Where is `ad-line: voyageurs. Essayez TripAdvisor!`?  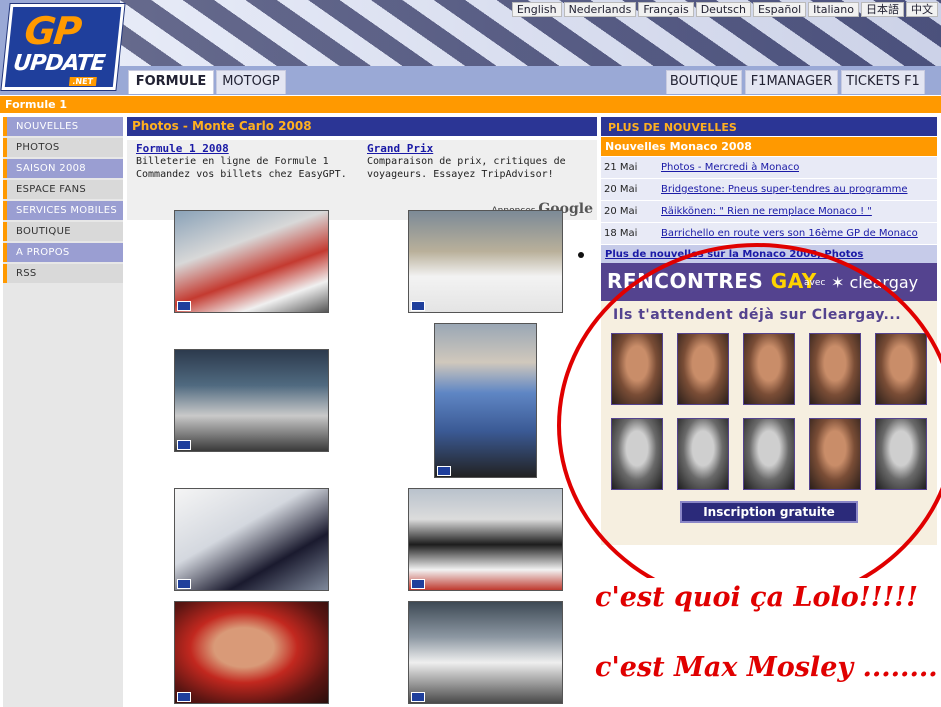 ad-line: voyageurs. Essayez TripAdvisor! is located at coordinates (460, 174).